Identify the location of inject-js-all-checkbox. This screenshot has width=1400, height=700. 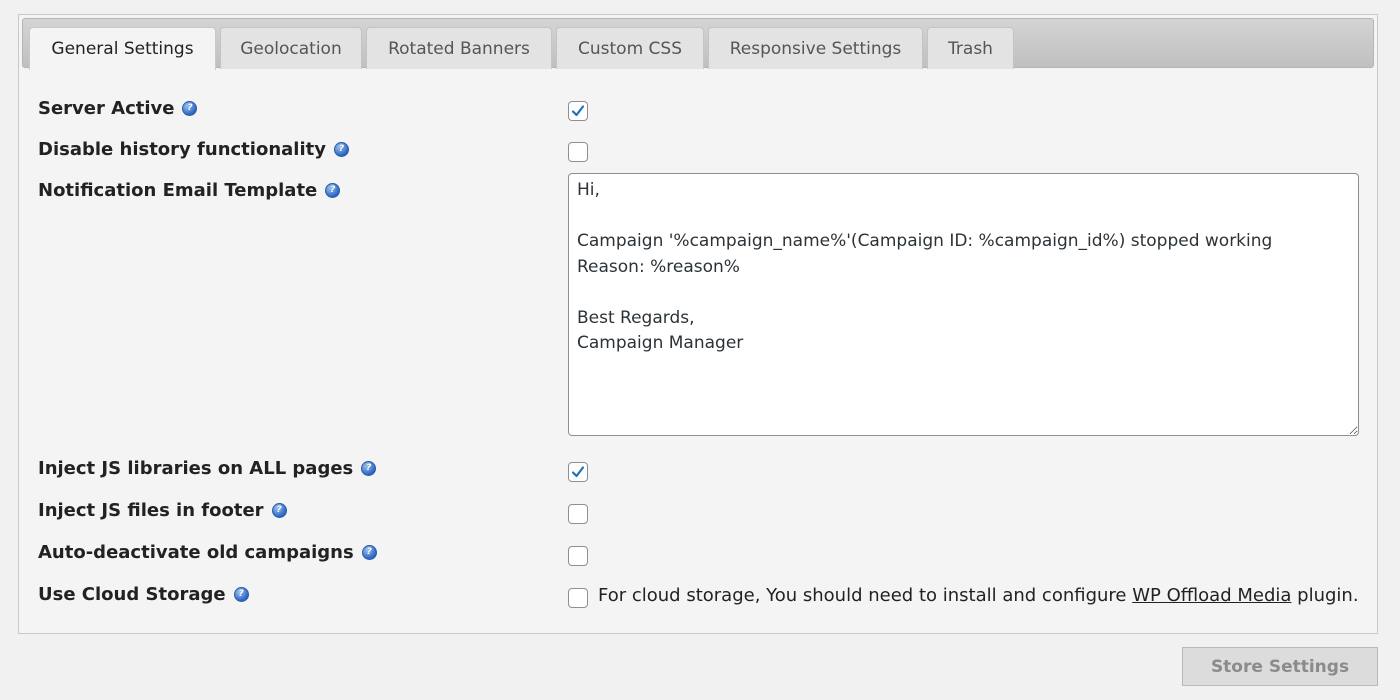
(578, 472).